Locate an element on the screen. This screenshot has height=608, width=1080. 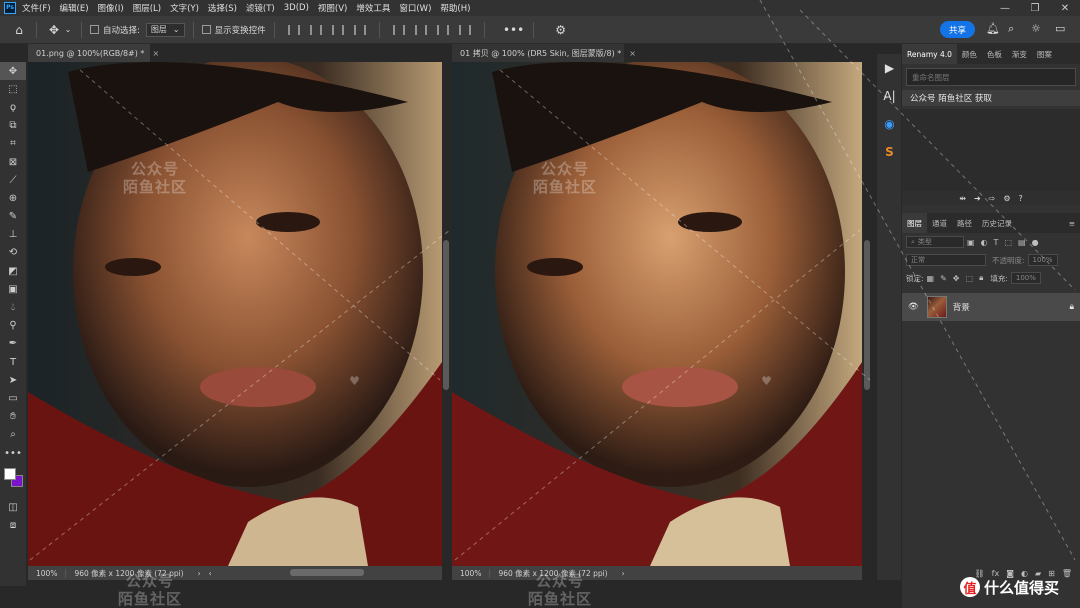
tab-color: 颜色 is located at coordinates (969, 54).